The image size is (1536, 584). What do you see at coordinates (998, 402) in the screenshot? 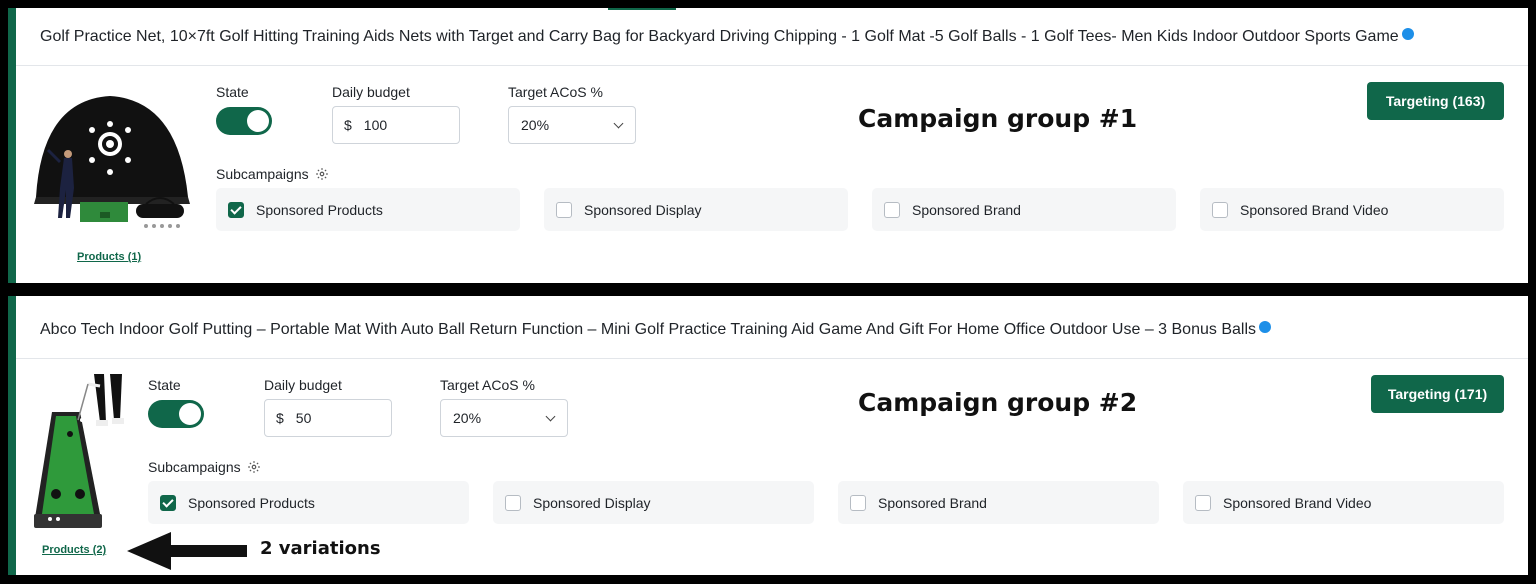
I see `campaign-group-label: Campaign group #2` at bounding box center [998, 402].